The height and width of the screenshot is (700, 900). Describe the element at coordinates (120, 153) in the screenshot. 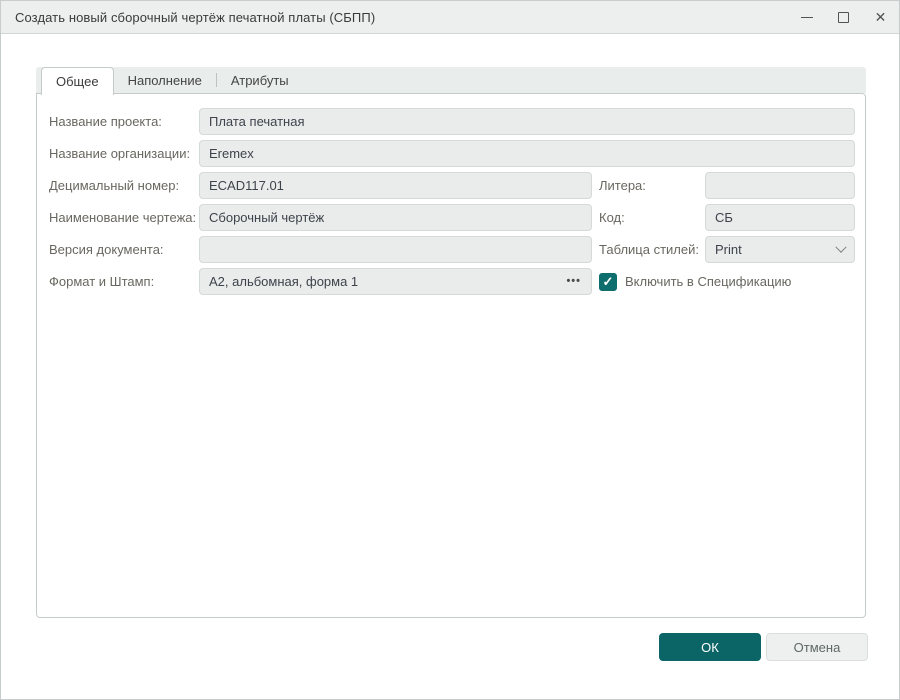

I see `organization-name-label: Название организации:` at that location.